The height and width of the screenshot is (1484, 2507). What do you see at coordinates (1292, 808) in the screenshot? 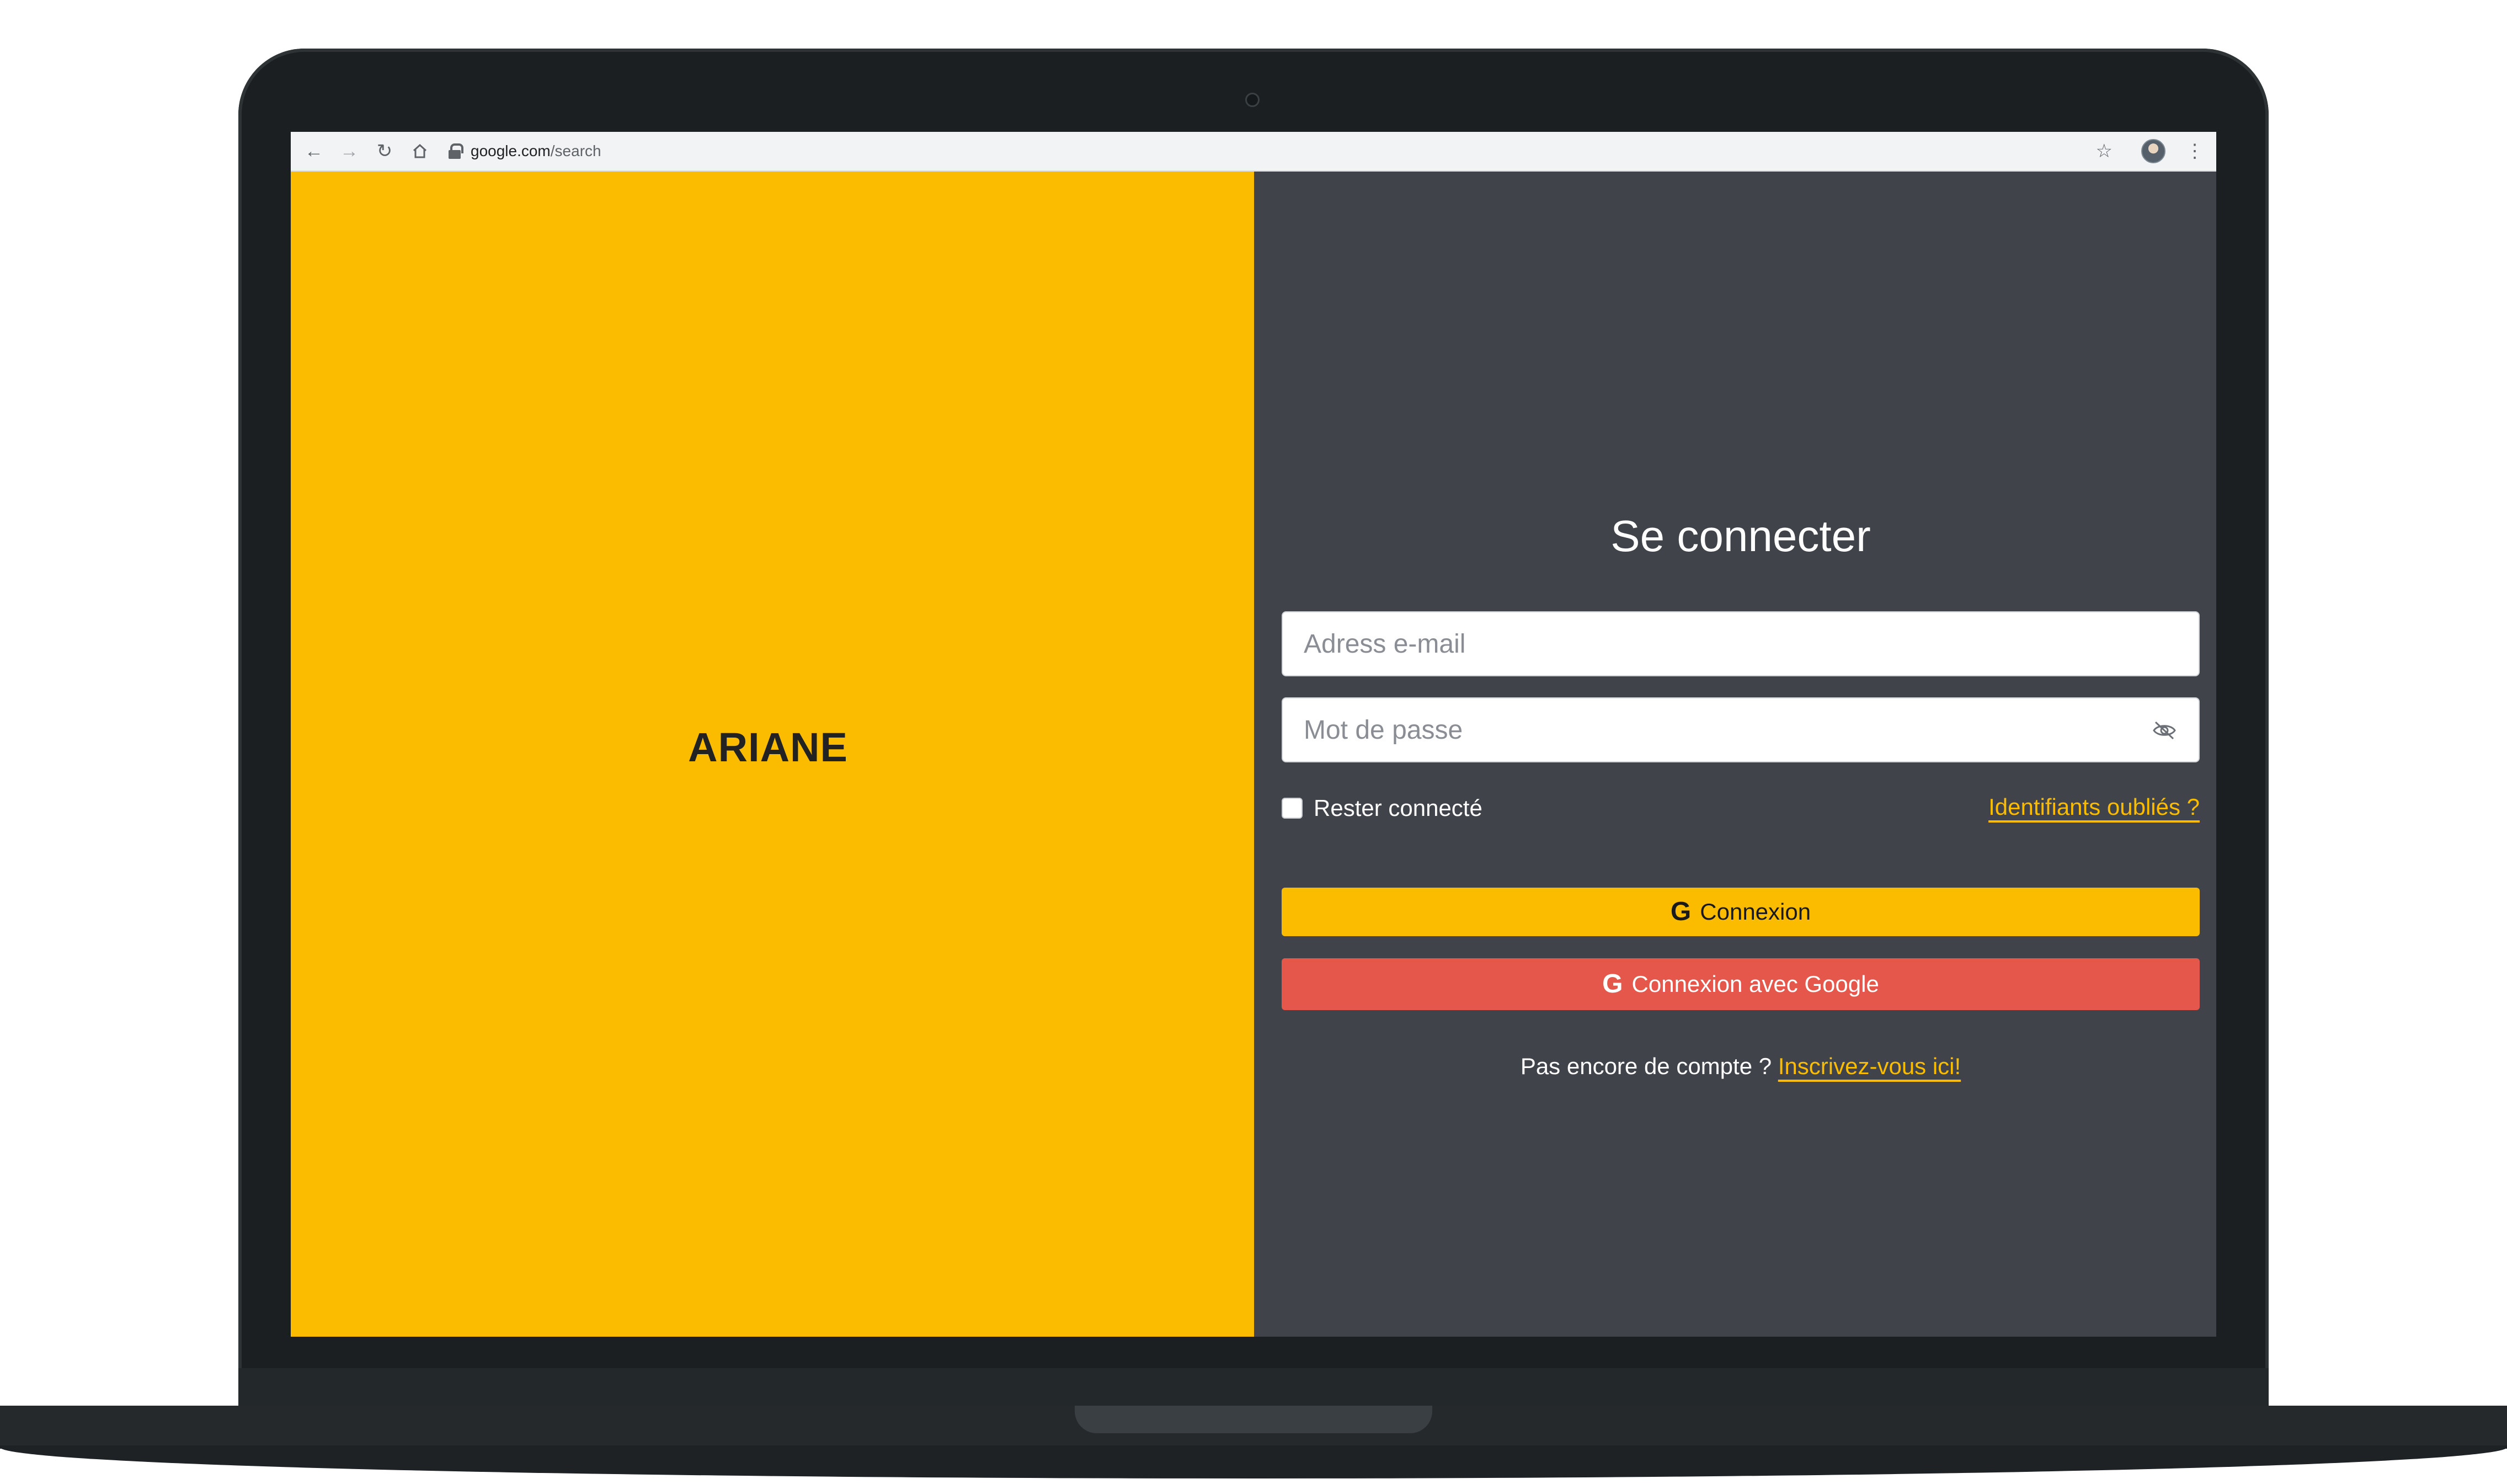
I see `remember-checkbox` at bounding box center [1292, 808].